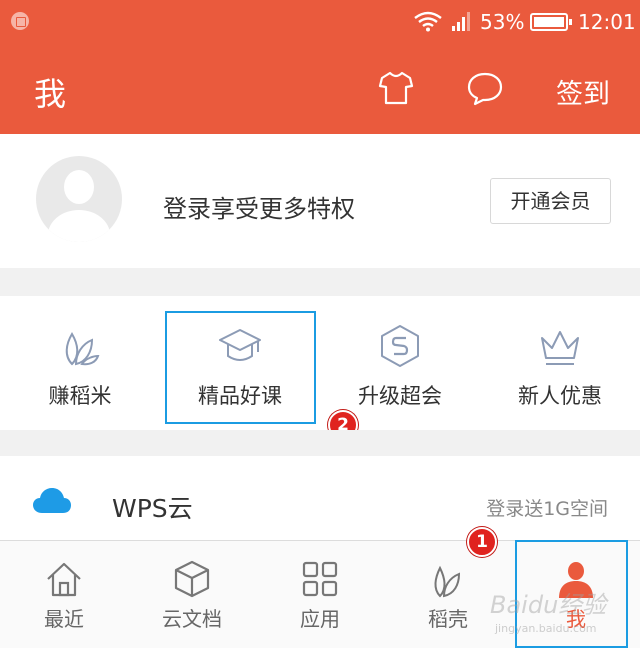 The height and width of the screenshot is (648, 640). I want to click on grid-icon, so click(320, 579).